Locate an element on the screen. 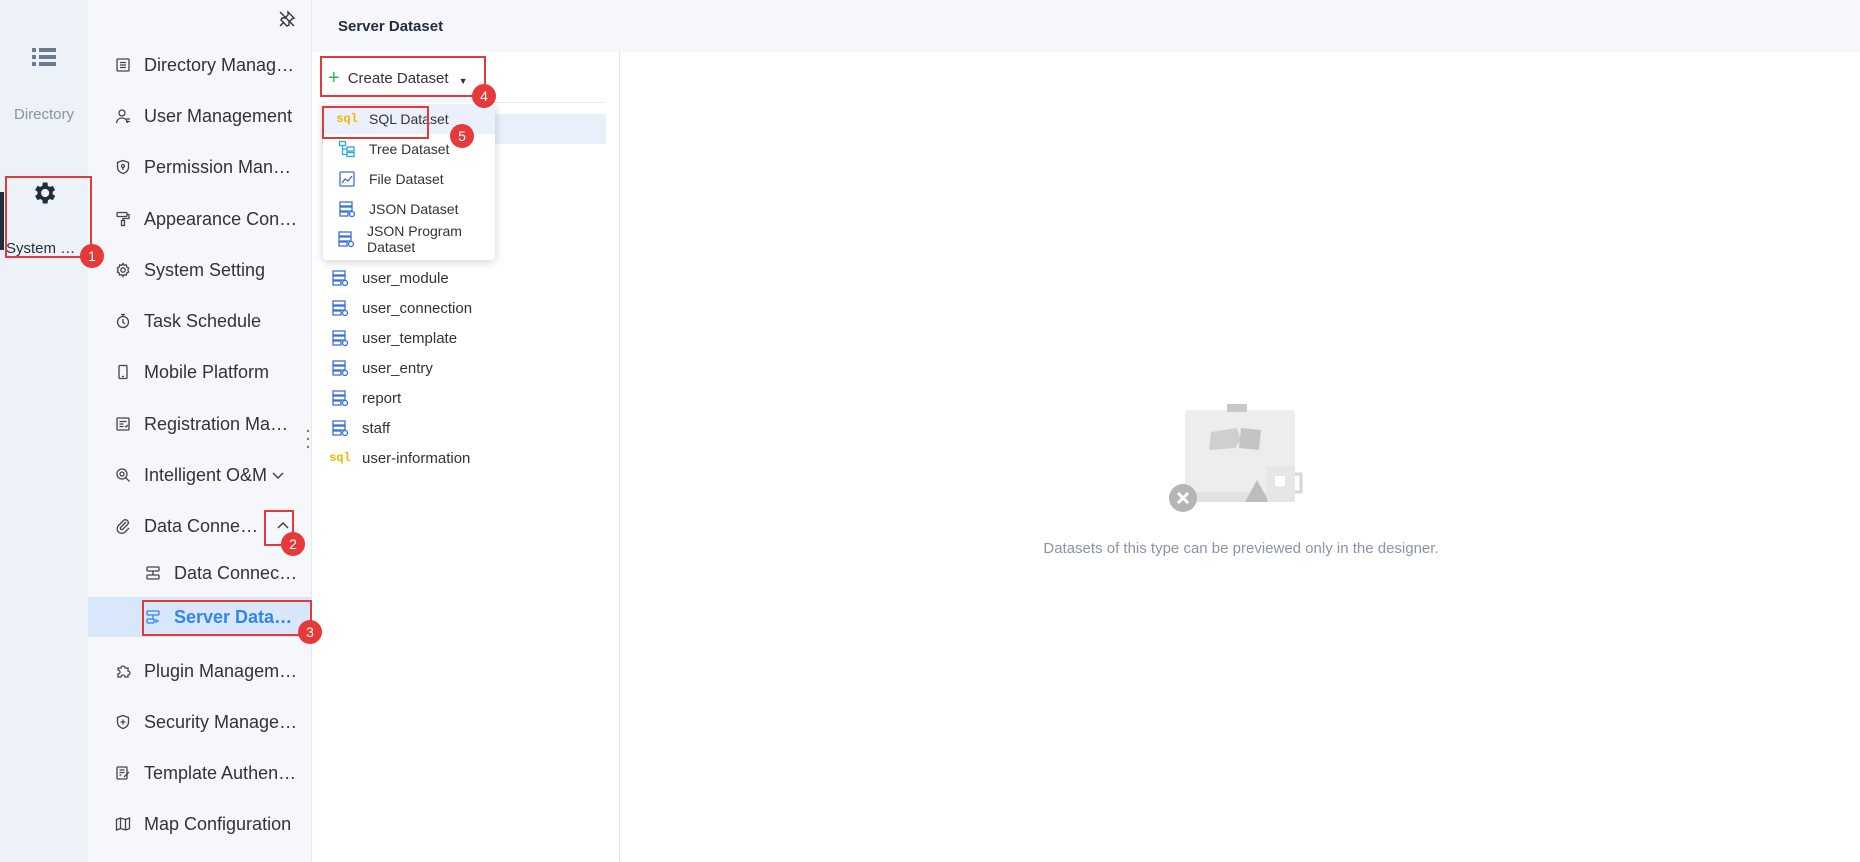 The width and height of the screenshot is (1860, 862). annotation-badge-3: 3 is located at coordinates (310, 632).